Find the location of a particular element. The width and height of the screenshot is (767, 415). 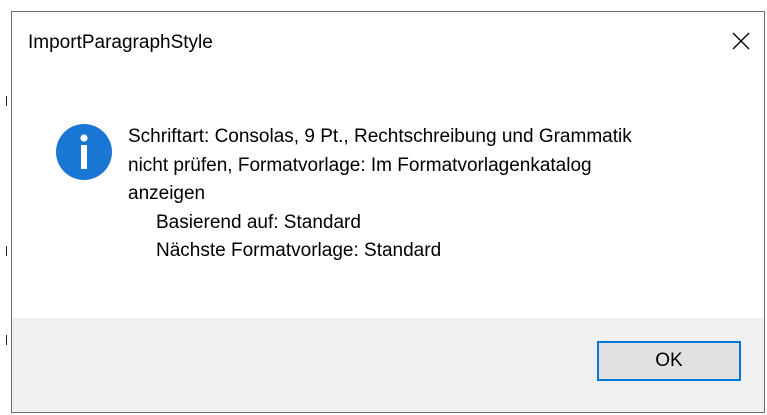

message-line: anzeigen is located at coordinates (167, 193).